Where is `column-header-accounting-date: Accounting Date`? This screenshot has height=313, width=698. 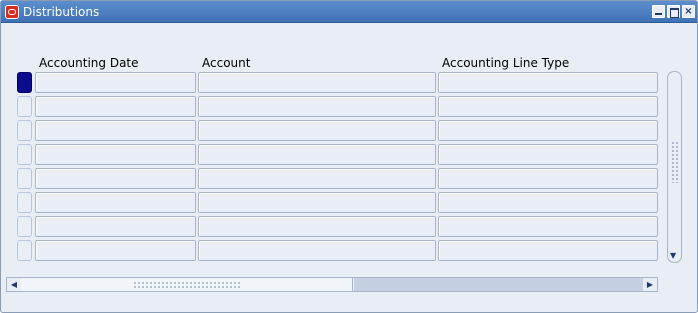
column-header-accounting-date: Accounting Date is located at coordinates (89, 63).